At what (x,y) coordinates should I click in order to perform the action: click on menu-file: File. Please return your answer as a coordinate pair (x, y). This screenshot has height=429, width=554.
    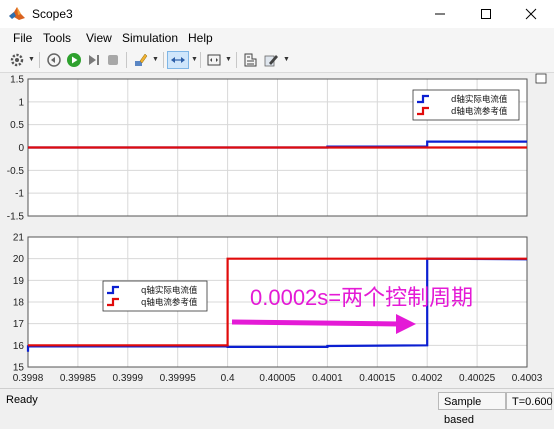
    Looking at the image, I should click on (22, 38).